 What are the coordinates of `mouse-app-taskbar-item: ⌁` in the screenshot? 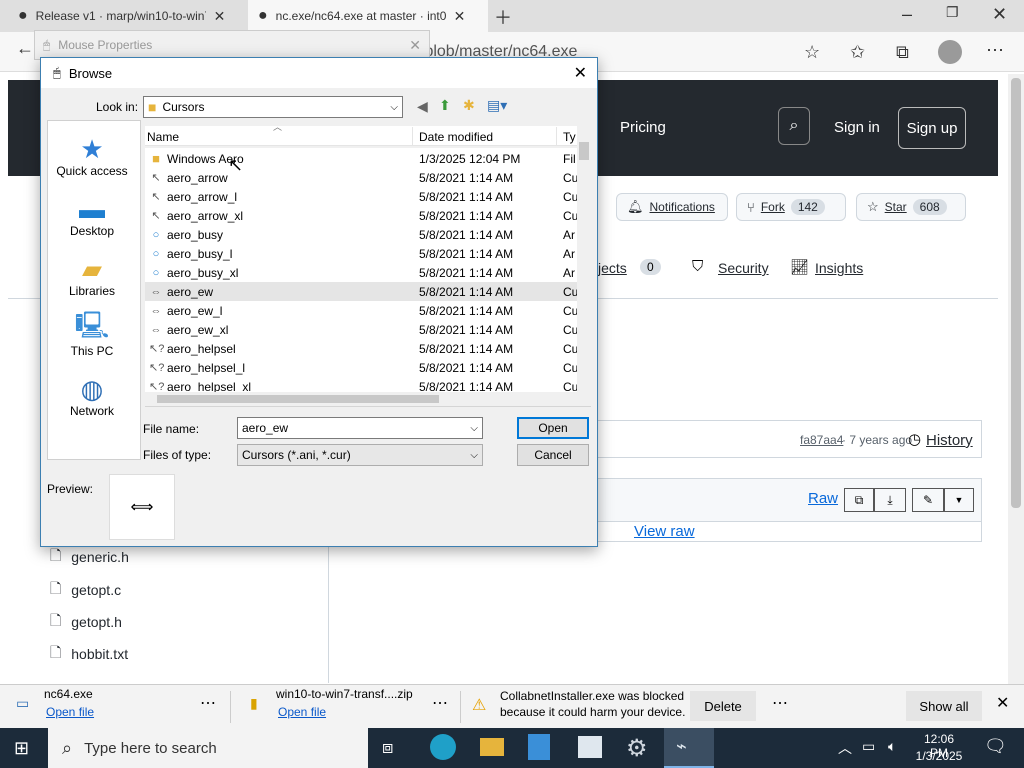 It's located at (689, 748).